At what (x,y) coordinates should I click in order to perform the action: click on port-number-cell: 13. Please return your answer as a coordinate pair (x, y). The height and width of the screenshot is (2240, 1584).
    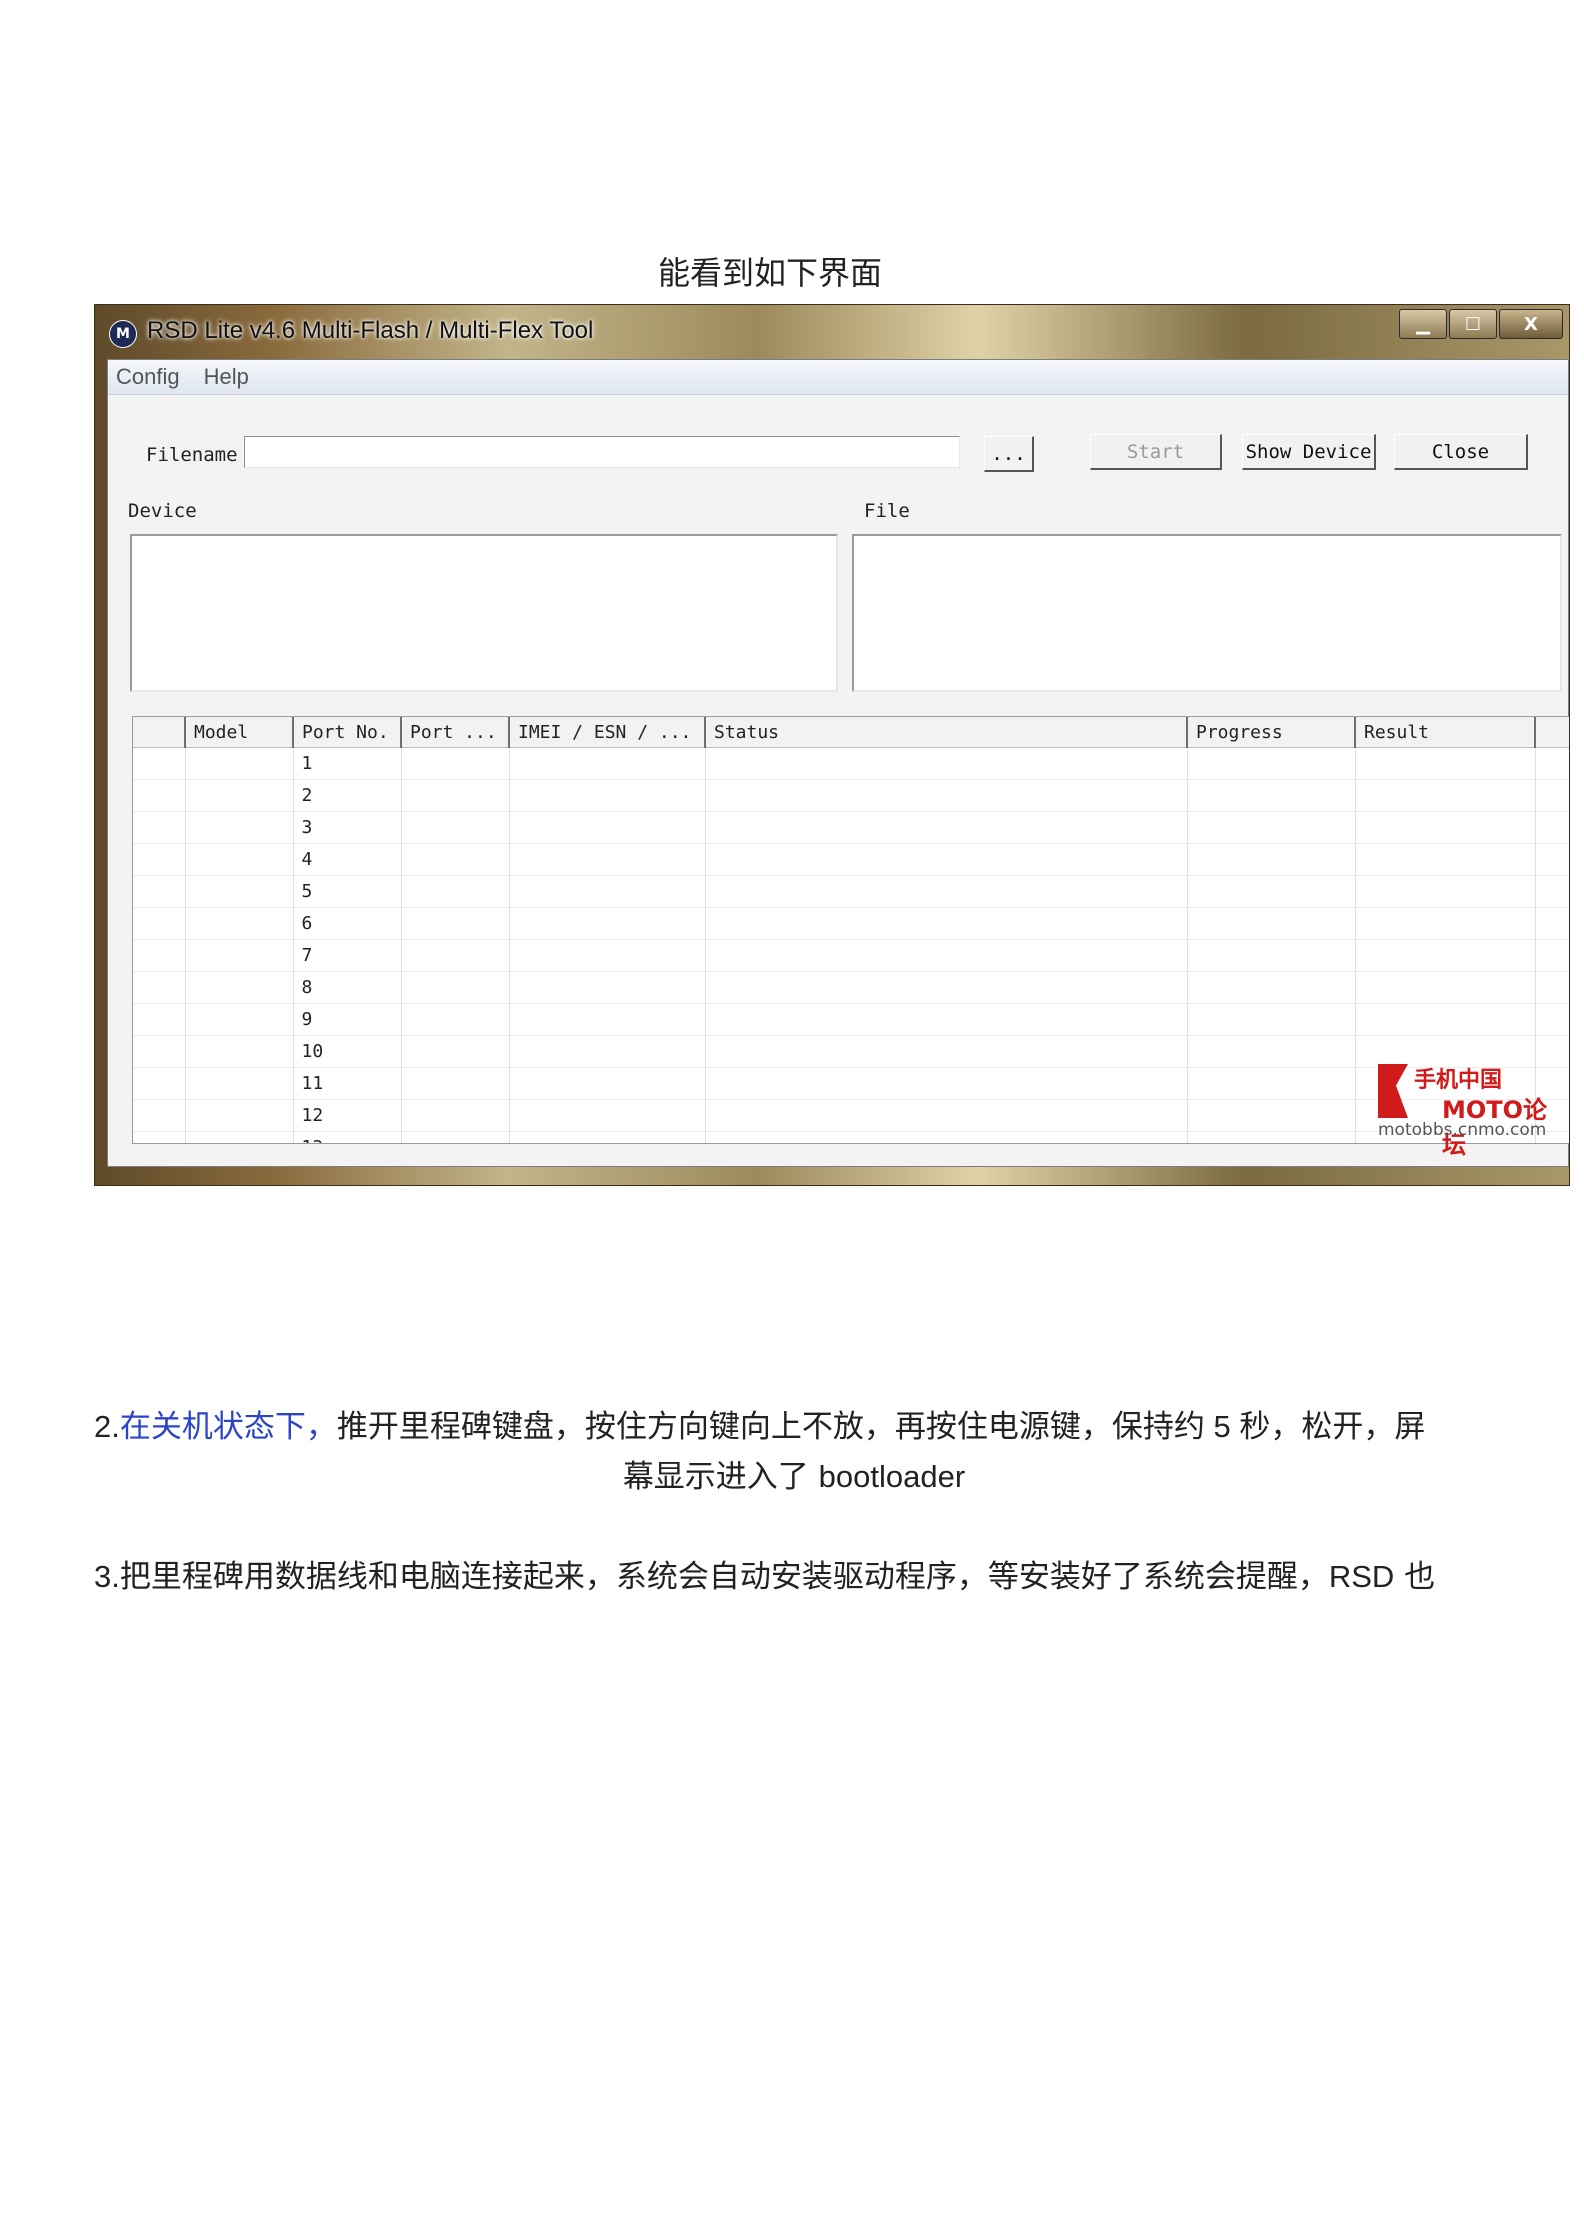
    Looking at the image, I should click on (347, 1137).